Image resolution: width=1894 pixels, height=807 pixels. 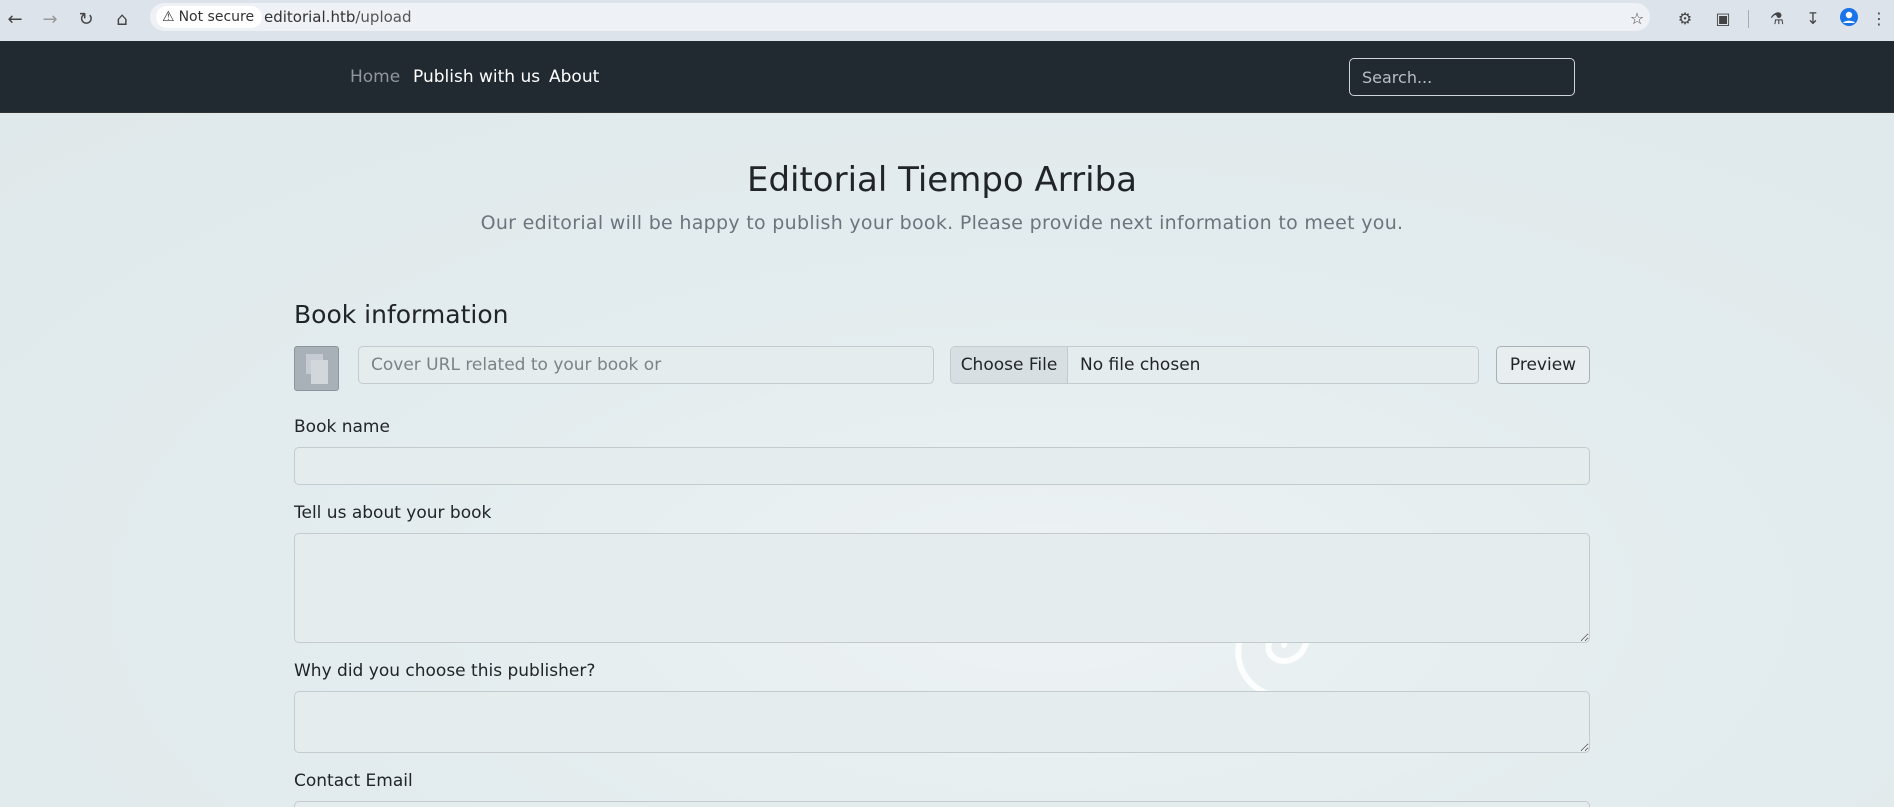 What do you see at coordinates (15, 20) in the screenshot?
I see `back-arrow-icon: ←` at bounding box center [15, 20].